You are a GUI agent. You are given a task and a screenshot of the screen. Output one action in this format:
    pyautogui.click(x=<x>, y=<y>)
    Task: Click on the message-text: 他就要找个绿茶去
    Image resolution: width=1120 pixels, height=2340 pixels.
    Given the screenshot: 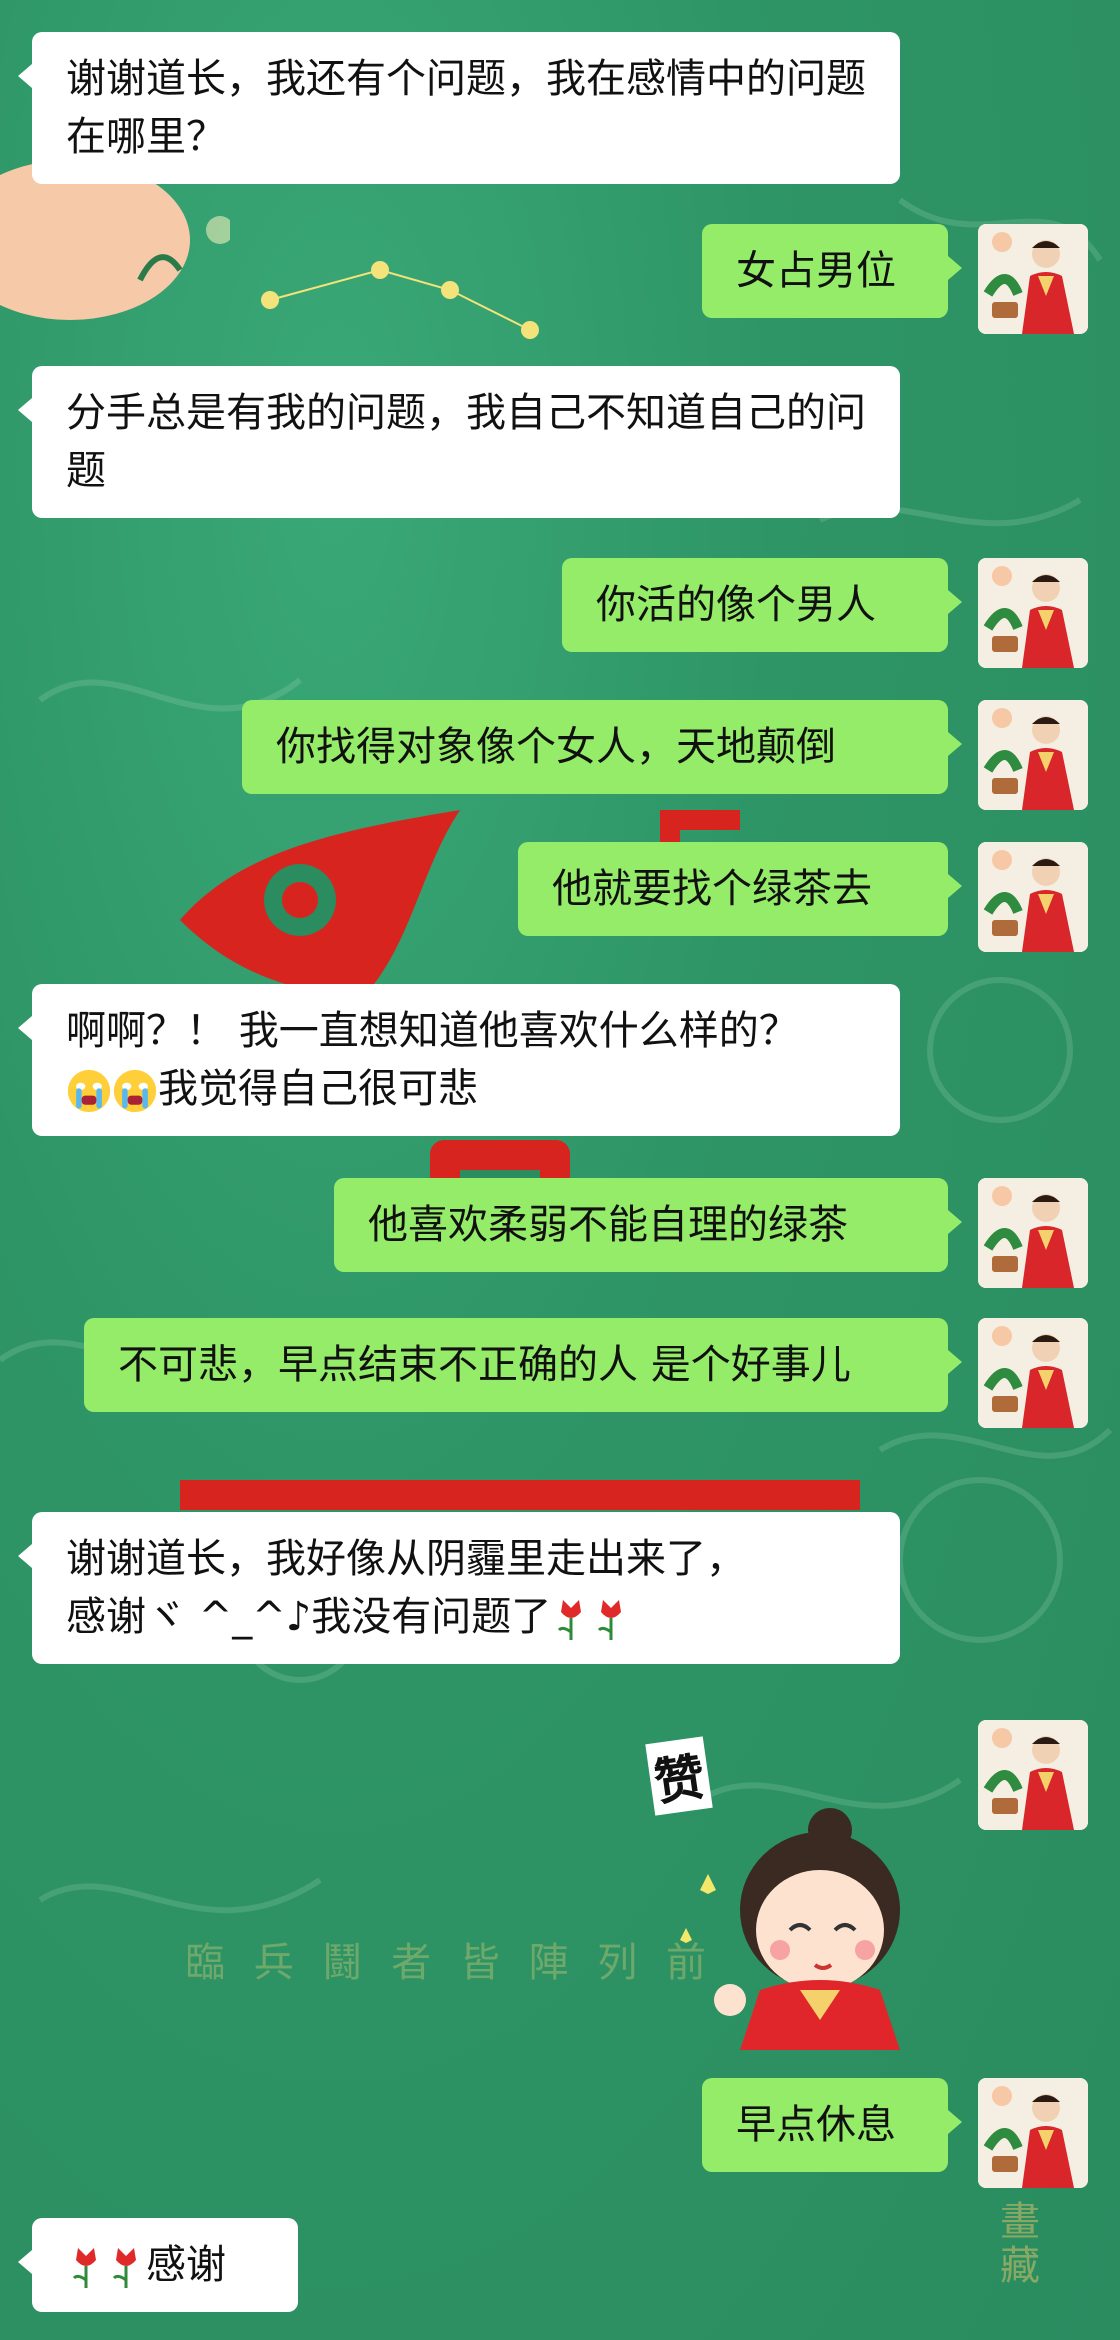 What is the action you would take?
    pyautogui.click(x=712, y=889)
    